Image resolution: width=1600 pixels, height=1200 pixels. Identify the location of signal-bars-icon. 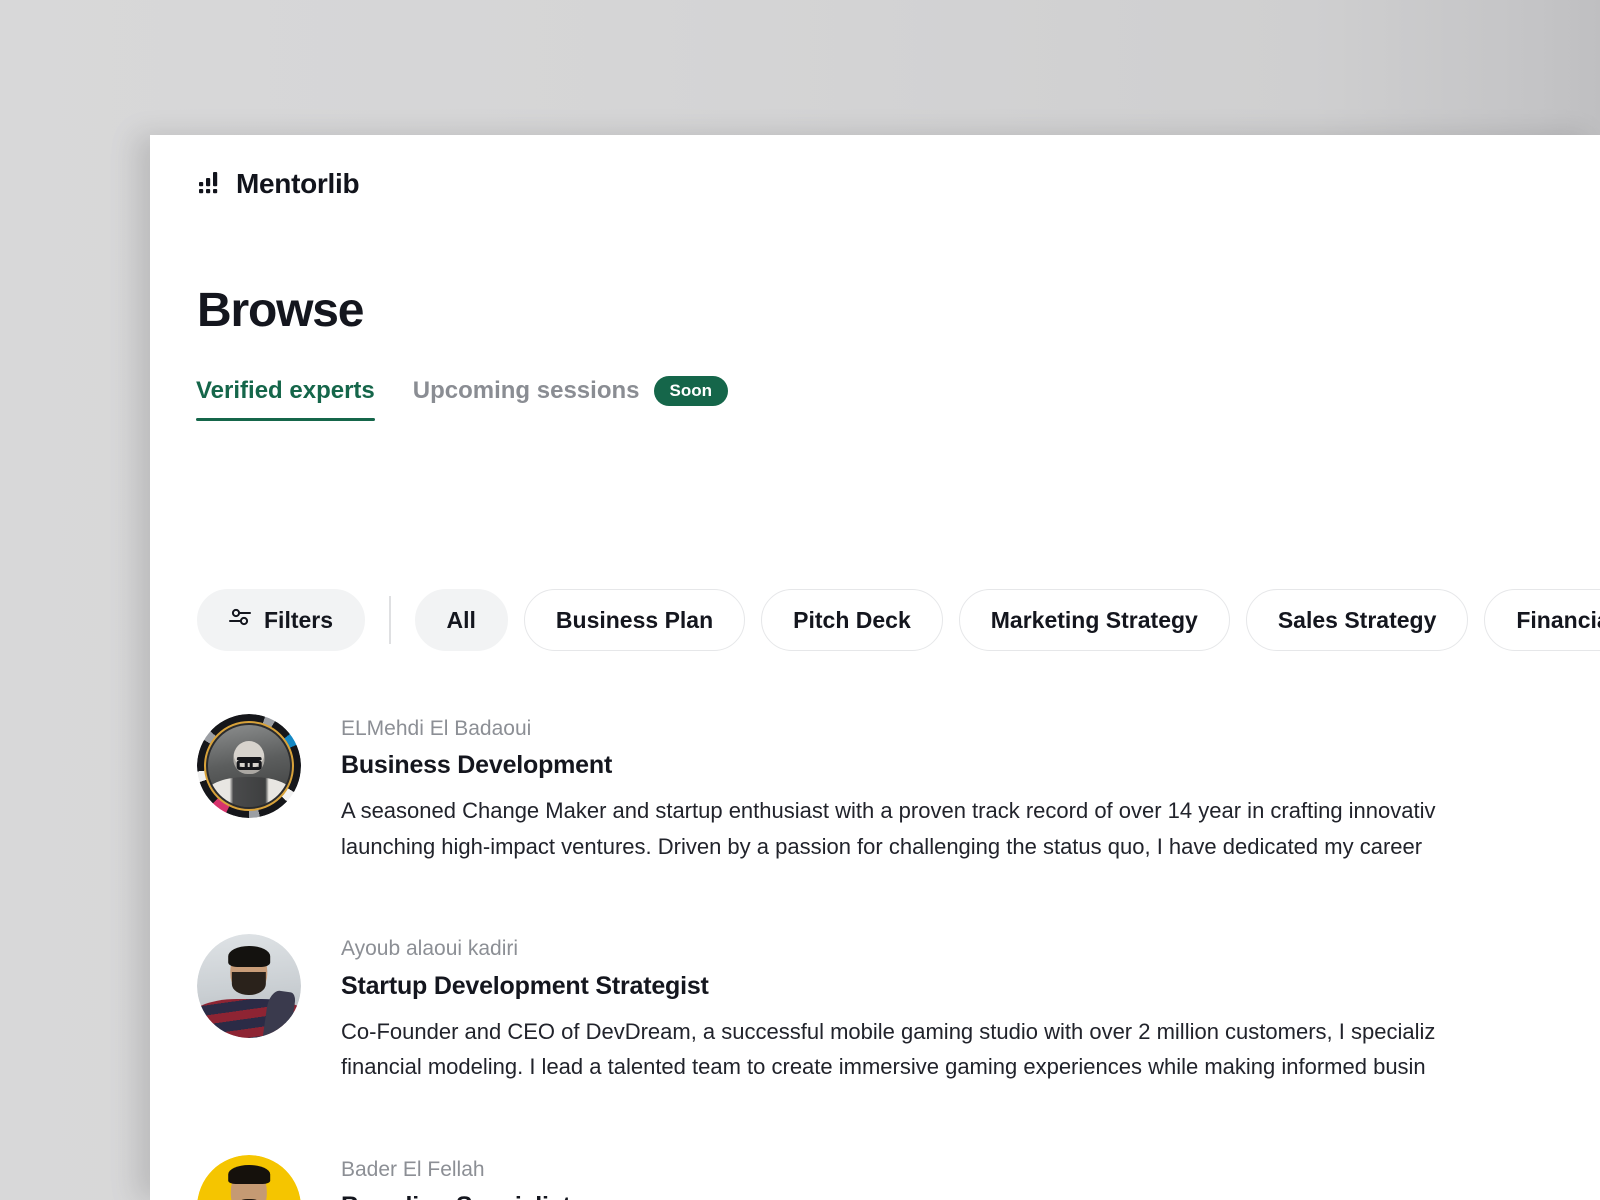
(211, 184).